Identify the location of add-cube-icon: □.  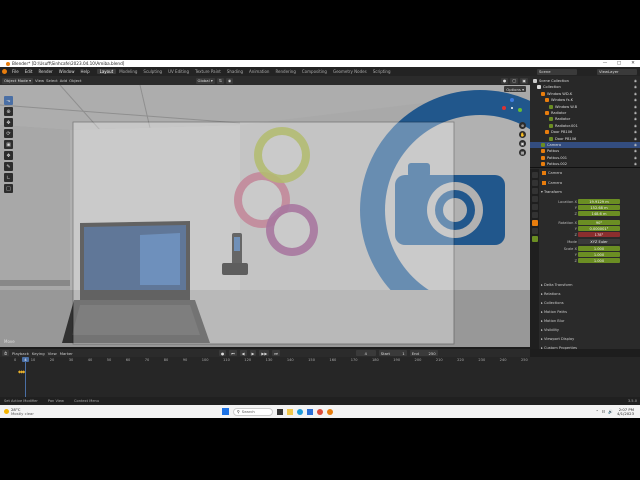
(8, 188).